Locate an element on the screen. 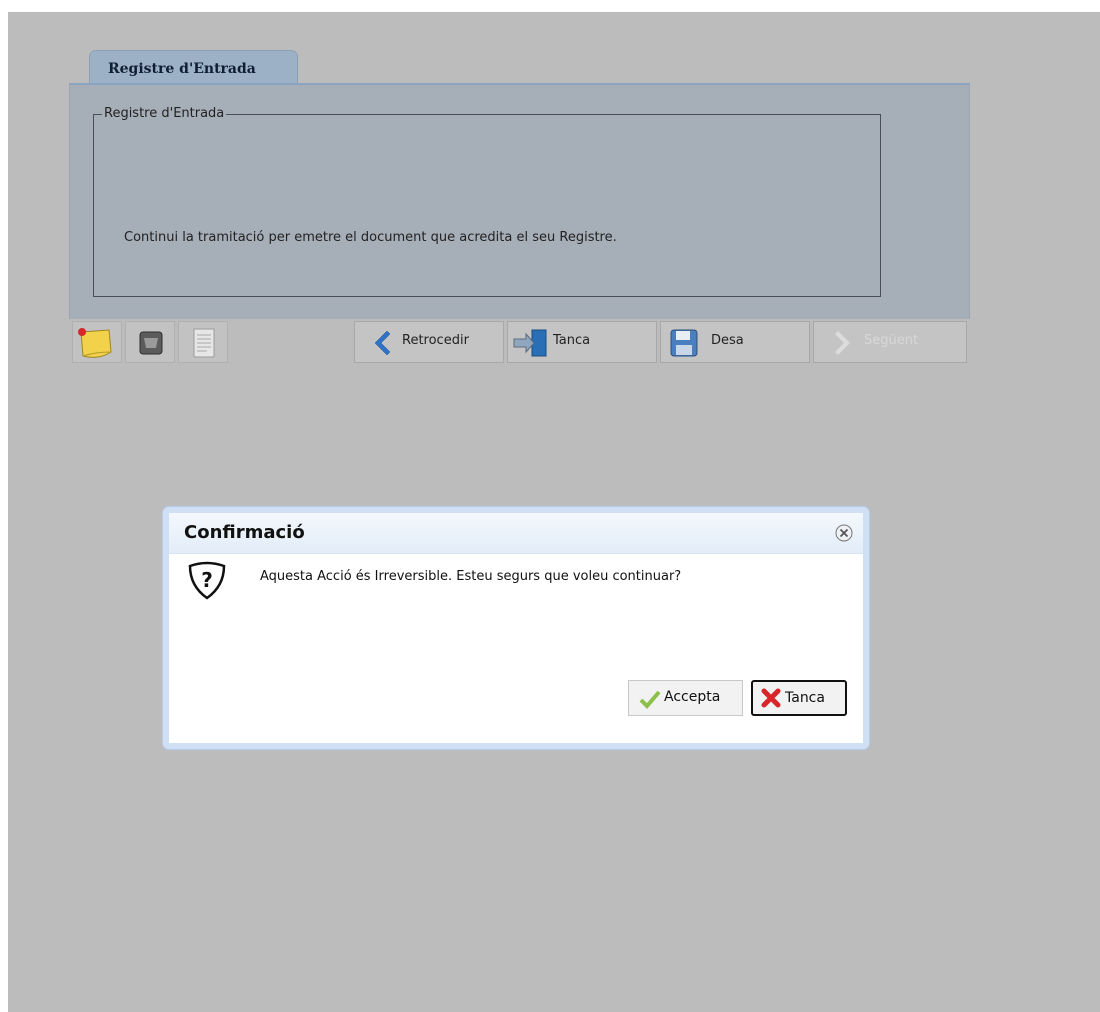 The image size is (1100, 1012). document-icon is located at coordinates (204, 343).